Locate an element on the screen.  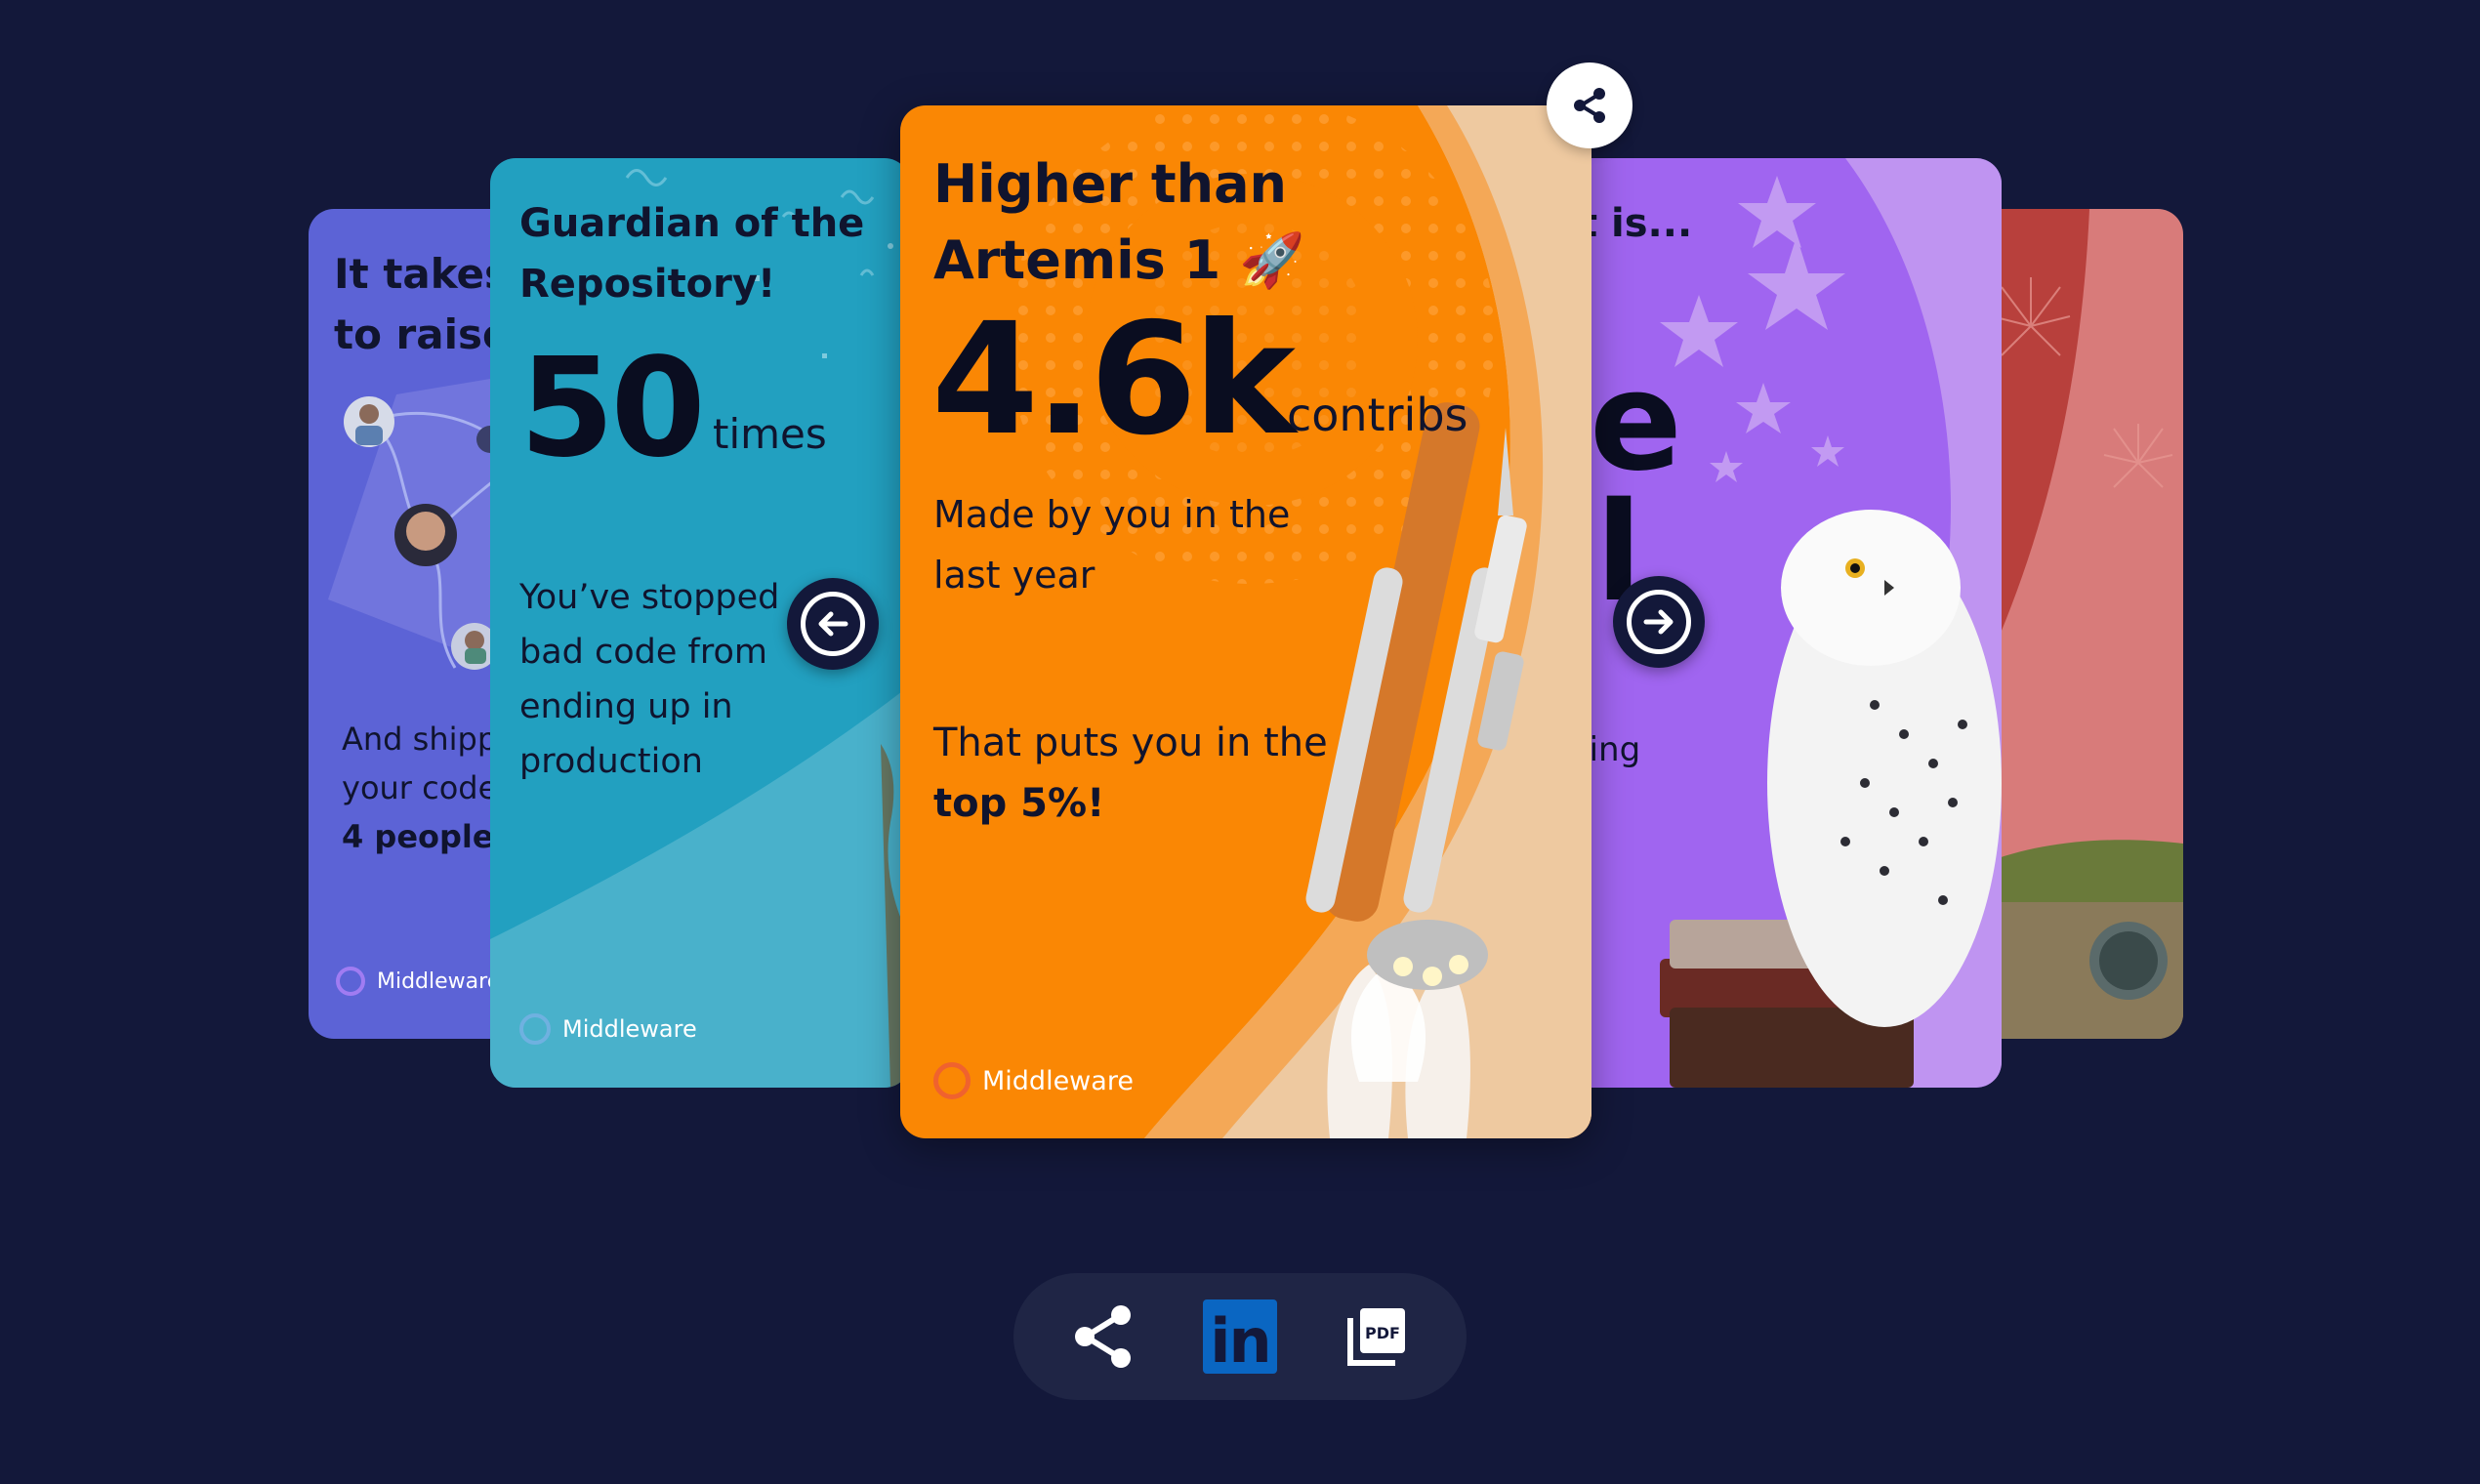
linkedin-share-button: in is located at coordinates (1240, 1336).